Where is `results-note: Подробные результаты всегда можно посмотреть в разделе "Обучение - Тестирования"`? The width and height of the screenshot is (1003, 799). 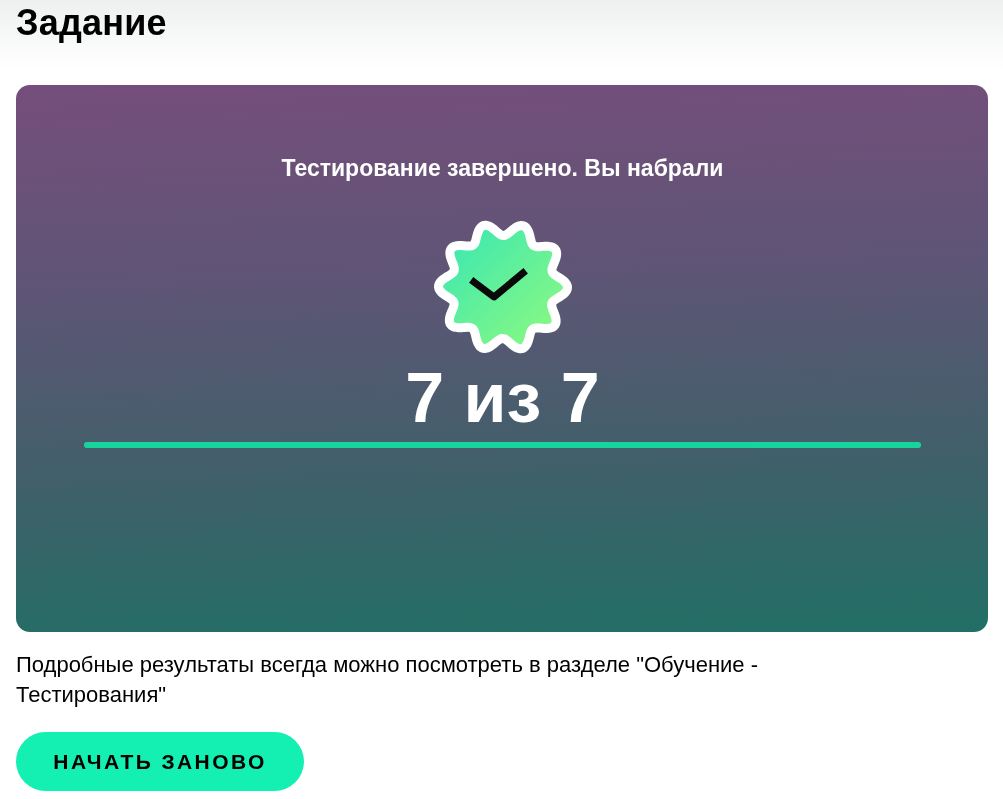
results-note: Подробные результаты всегда можно посмотреть в разделе "Обучение - Тестирования" is located at coordinates (387, 680).